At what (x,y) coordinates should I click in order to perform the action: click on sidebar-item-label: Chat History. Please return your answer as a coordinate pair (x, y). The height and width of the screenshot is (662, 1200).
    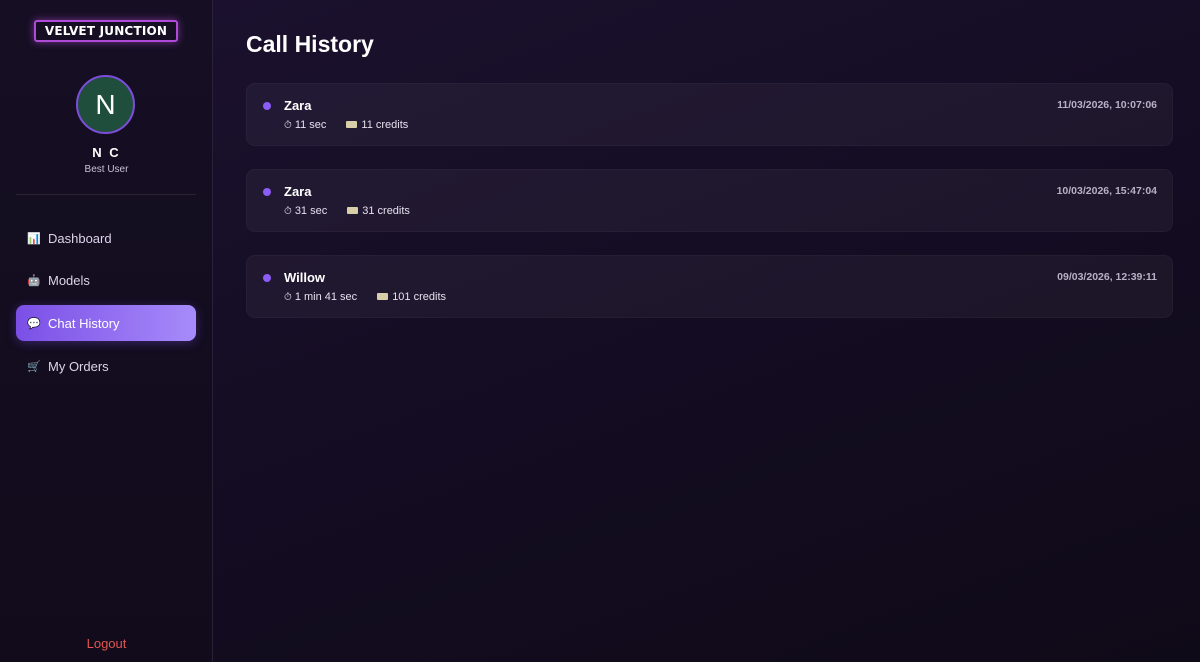
    Looking at the image, I should click on (84, 323).